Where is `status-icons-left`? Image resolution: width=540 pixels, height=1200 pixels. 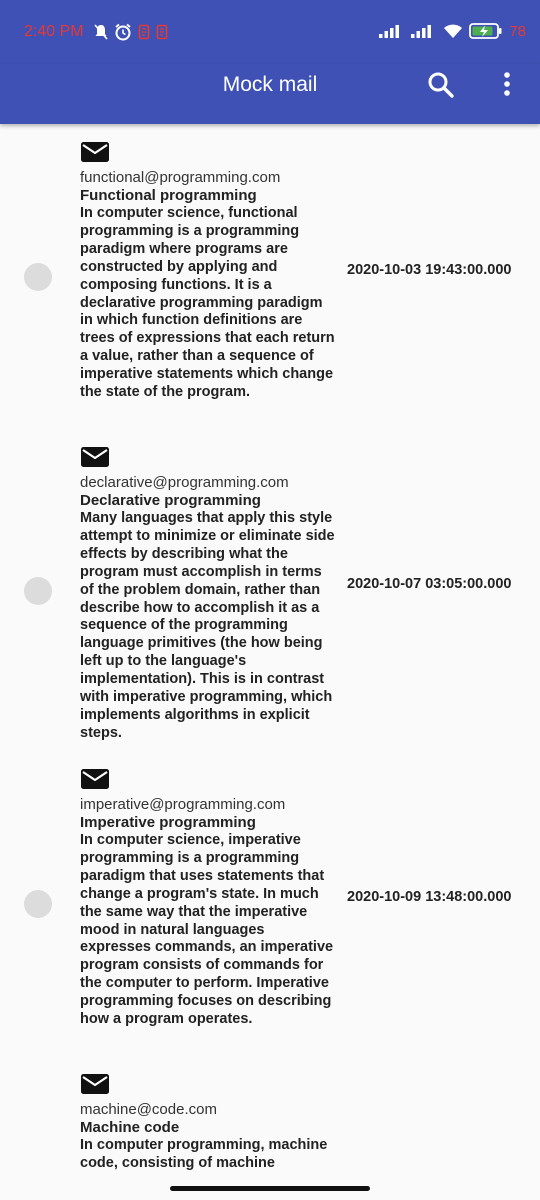
status-icons-left is located at coordinates (131, 32).